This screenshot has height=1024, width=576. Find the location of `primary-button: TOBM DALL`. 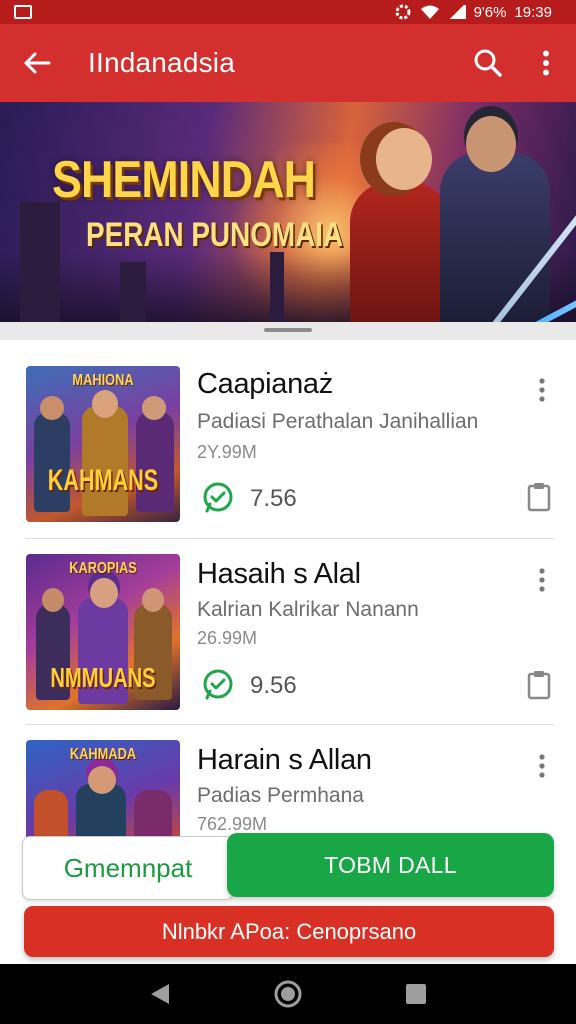

primary-button: TOBM DALL is located at coordinates (390, 865).